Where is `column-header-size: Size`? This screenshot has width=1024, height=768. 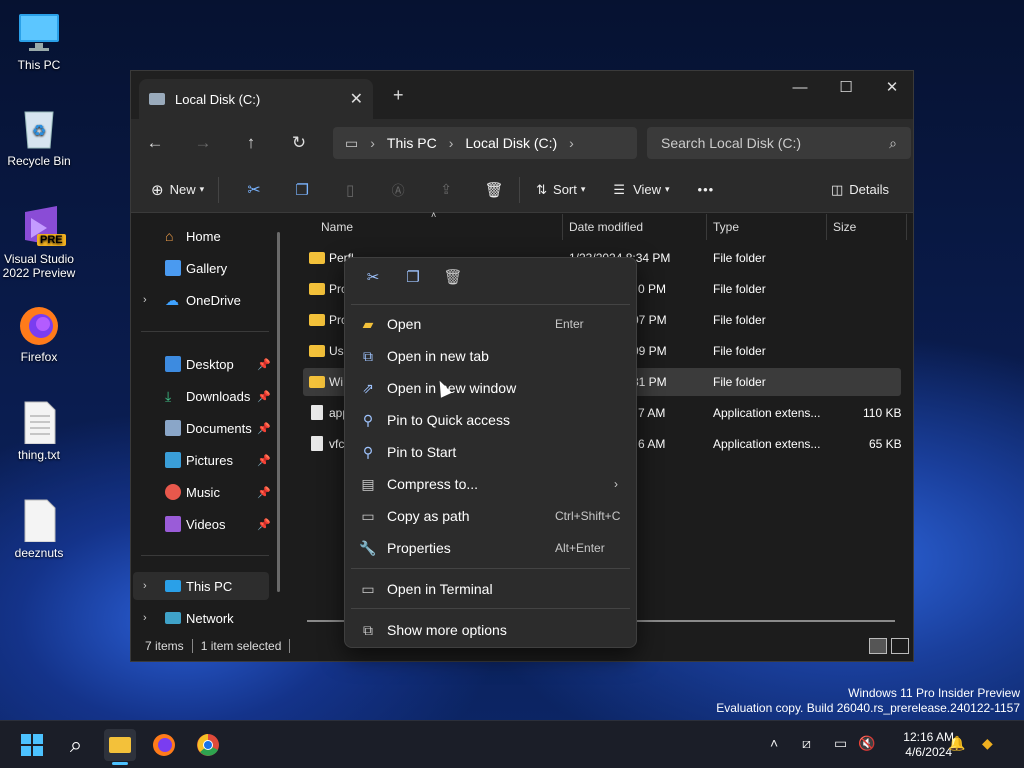
column-header-size: Size is located at coordinates (844, 227).